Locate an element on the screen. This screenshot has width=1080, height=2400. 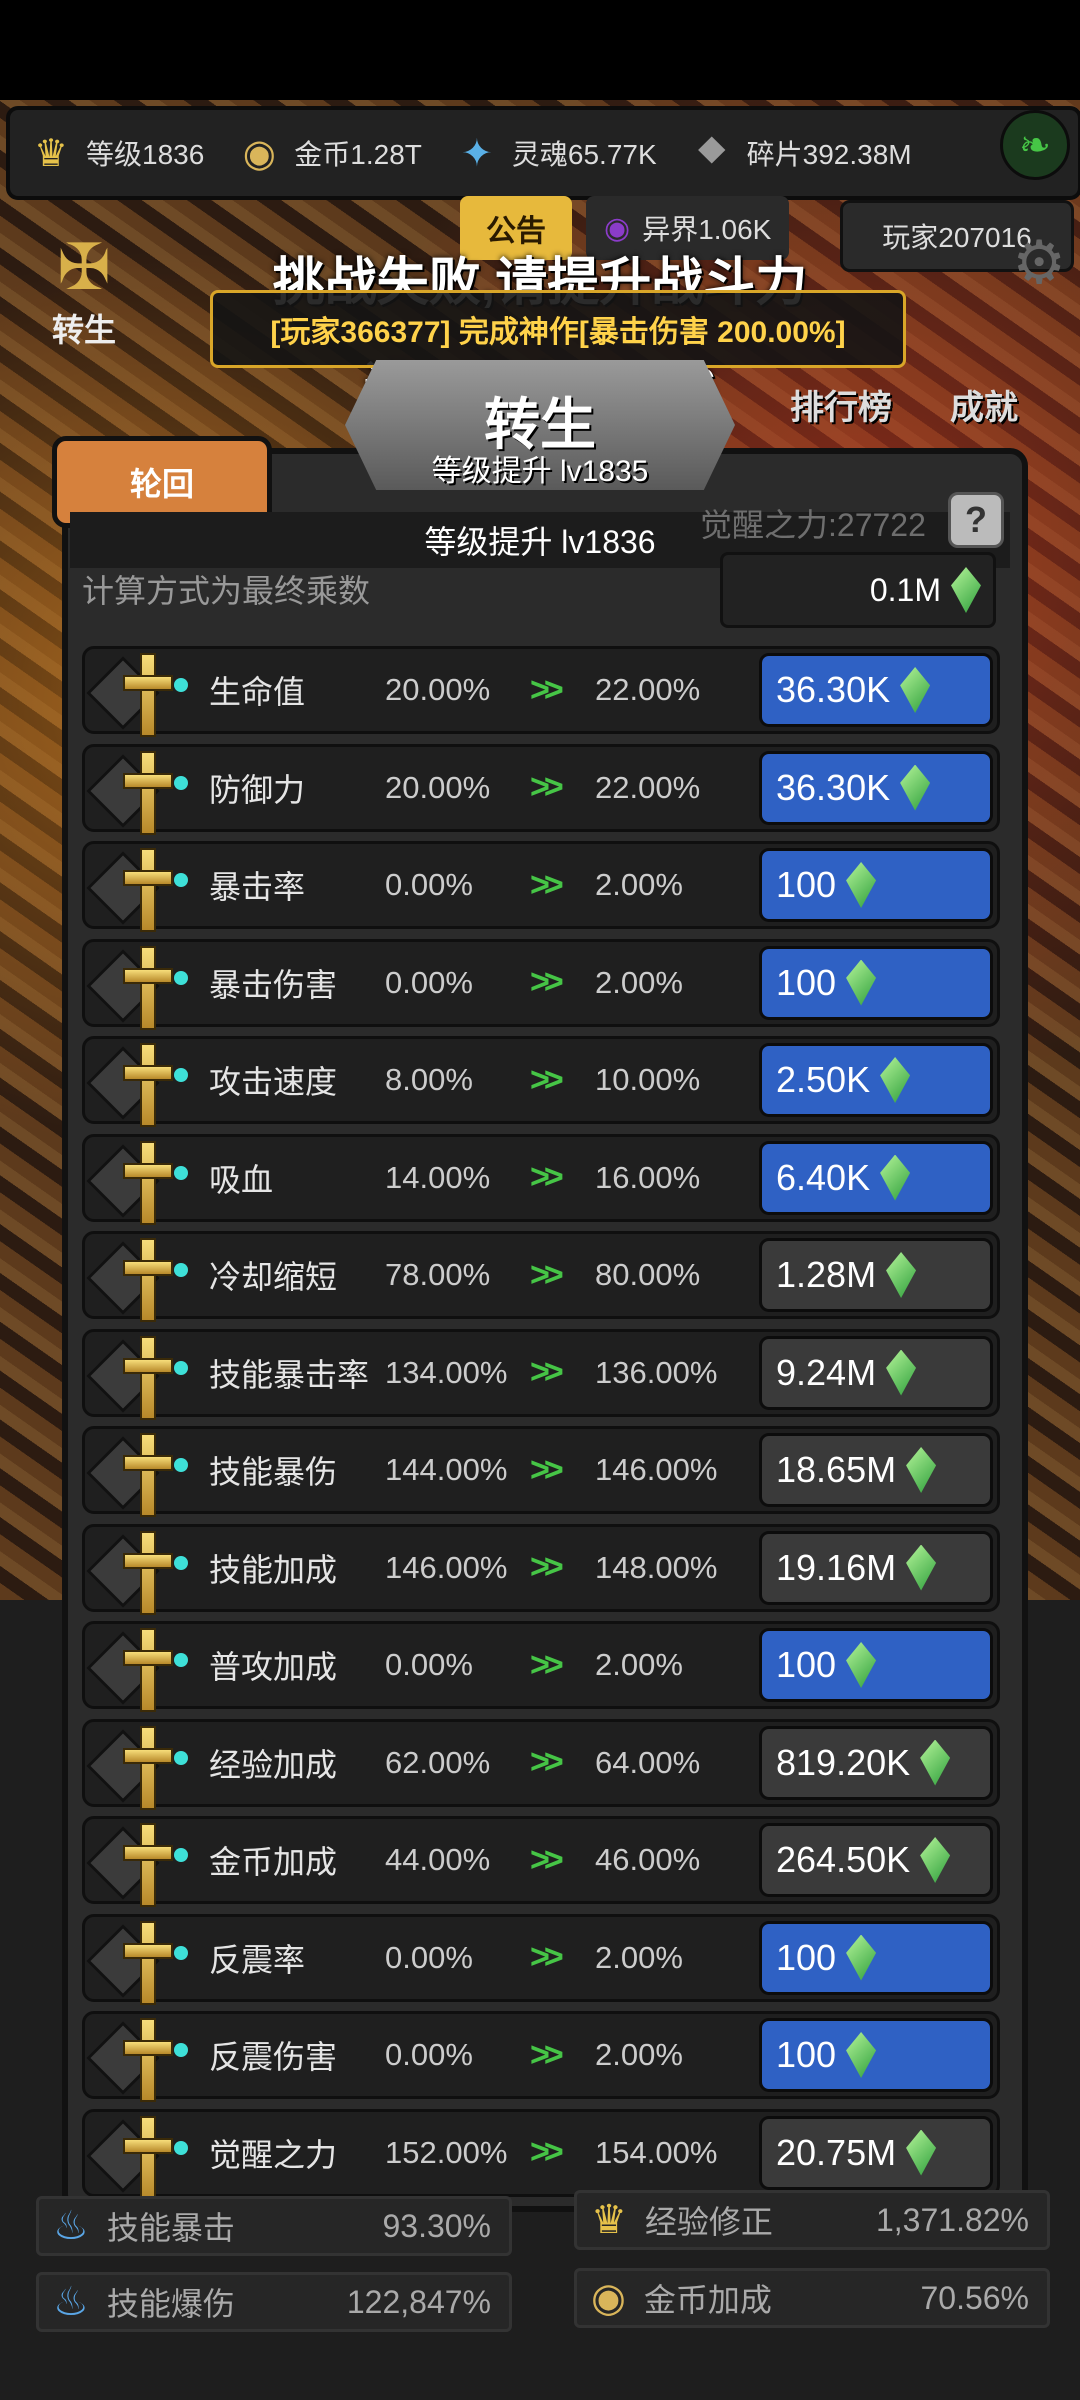
upgrade-row: 技能暴击率 134.00% >> 136.00% 9.24M is located at coordinates (541, 1374).